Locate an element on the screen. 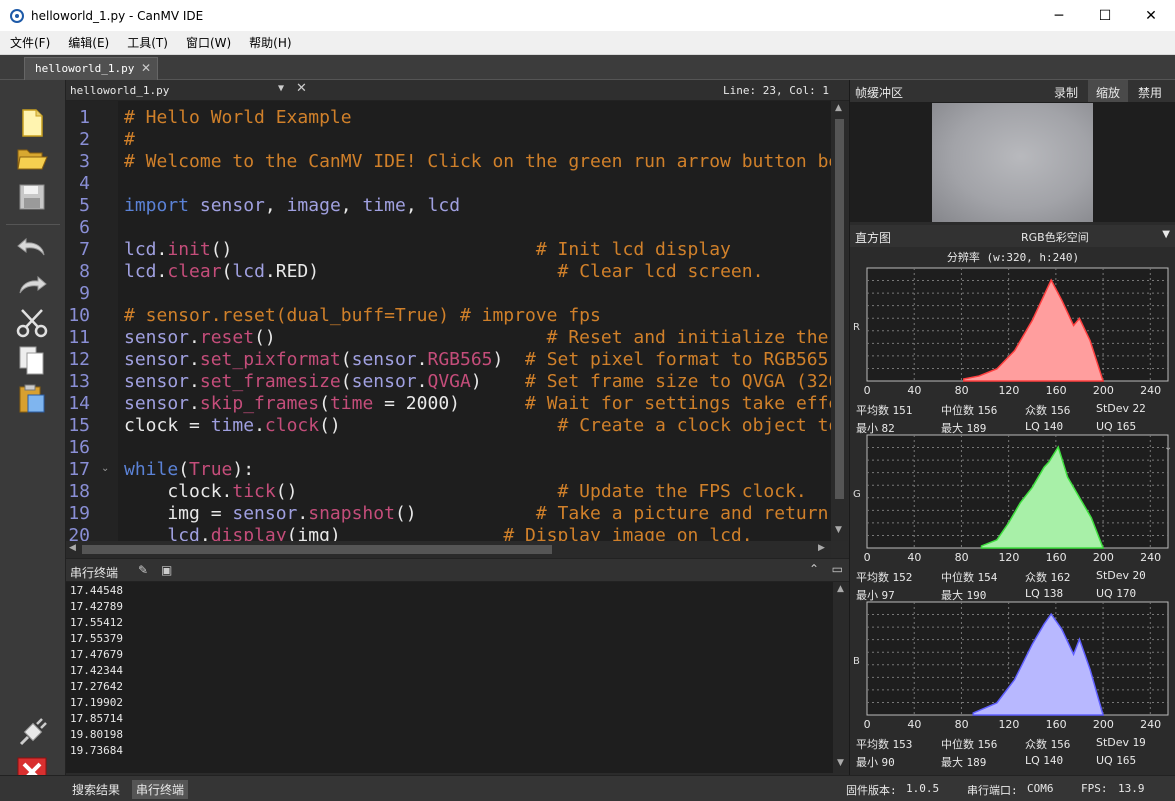  histogram-stat: StDev 22 is located at coordinates (1121, 408).